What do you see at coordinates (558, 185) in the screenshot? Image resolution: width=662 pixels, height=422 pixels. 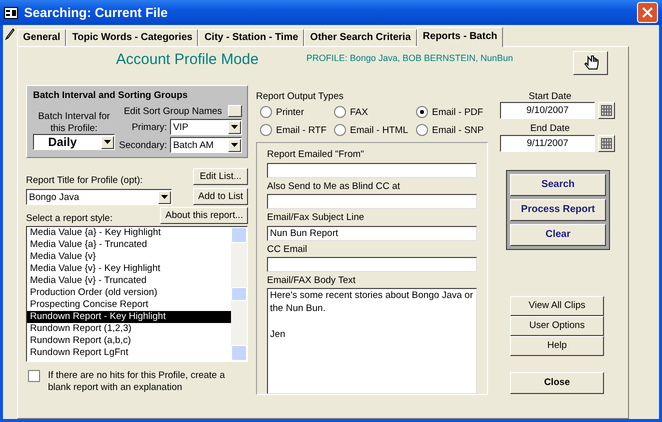 I see `action-button: Search` at bounding box center [558, 185].